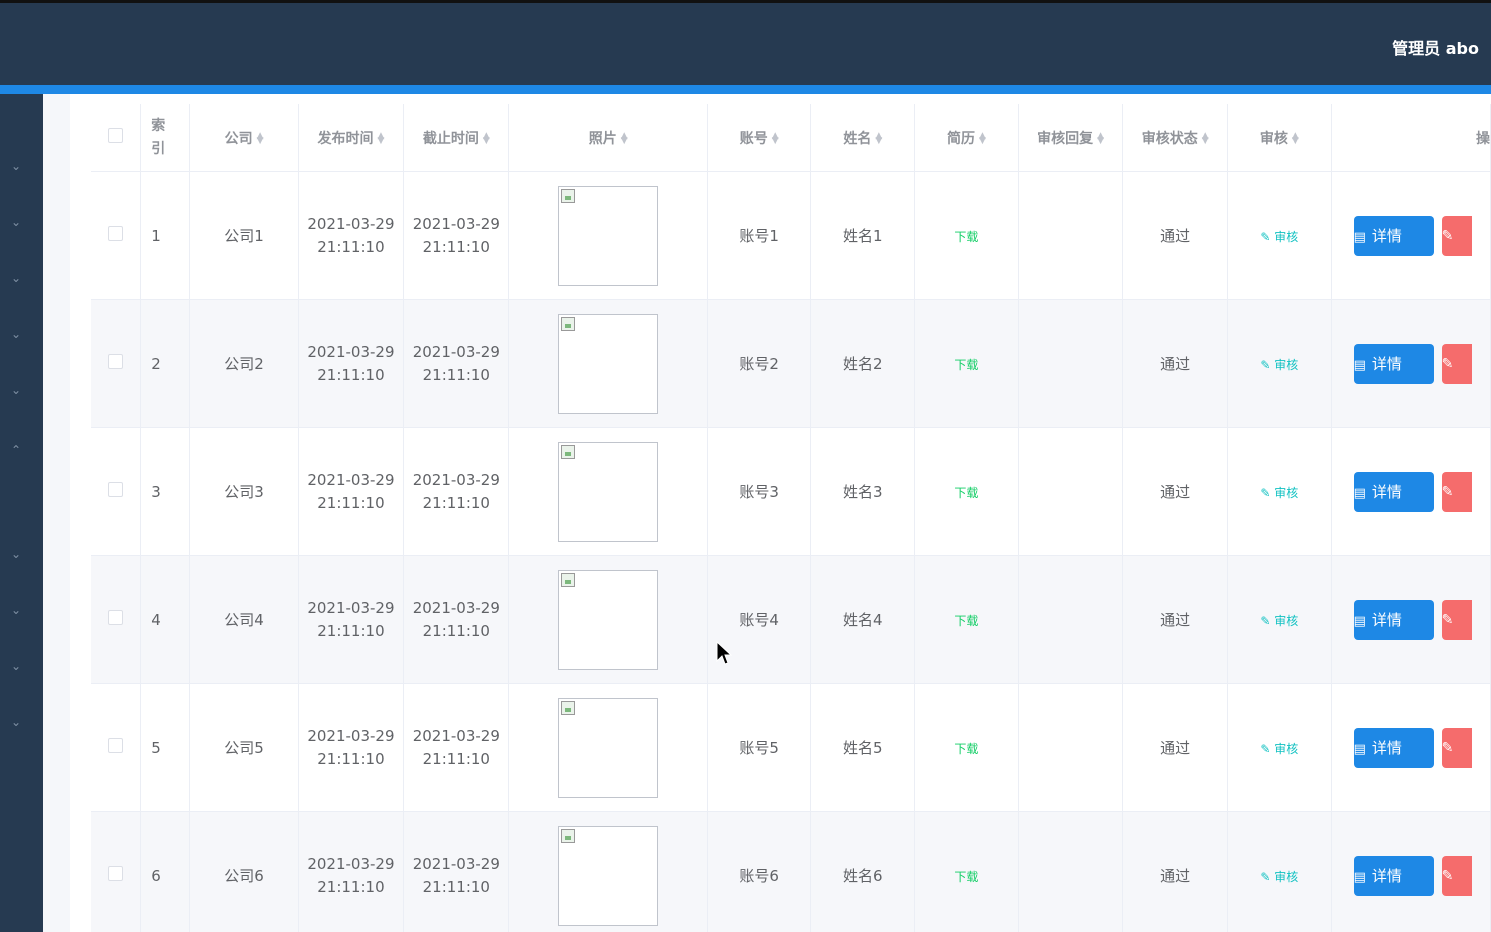 The image size is (1491, 932). Describe the element at coordinates (1447, 747) in the screenshot. I see `edit-icon: ✎` at that location.